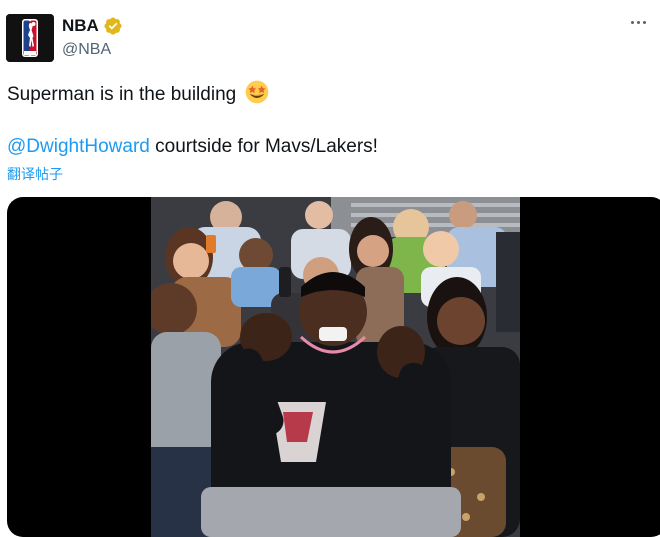 The image size is (660, 537). What do you see at coordinates (78, 146) in the screenshot?
I see `mention-link: @DwightHoward` at bounding box center [78, 146].